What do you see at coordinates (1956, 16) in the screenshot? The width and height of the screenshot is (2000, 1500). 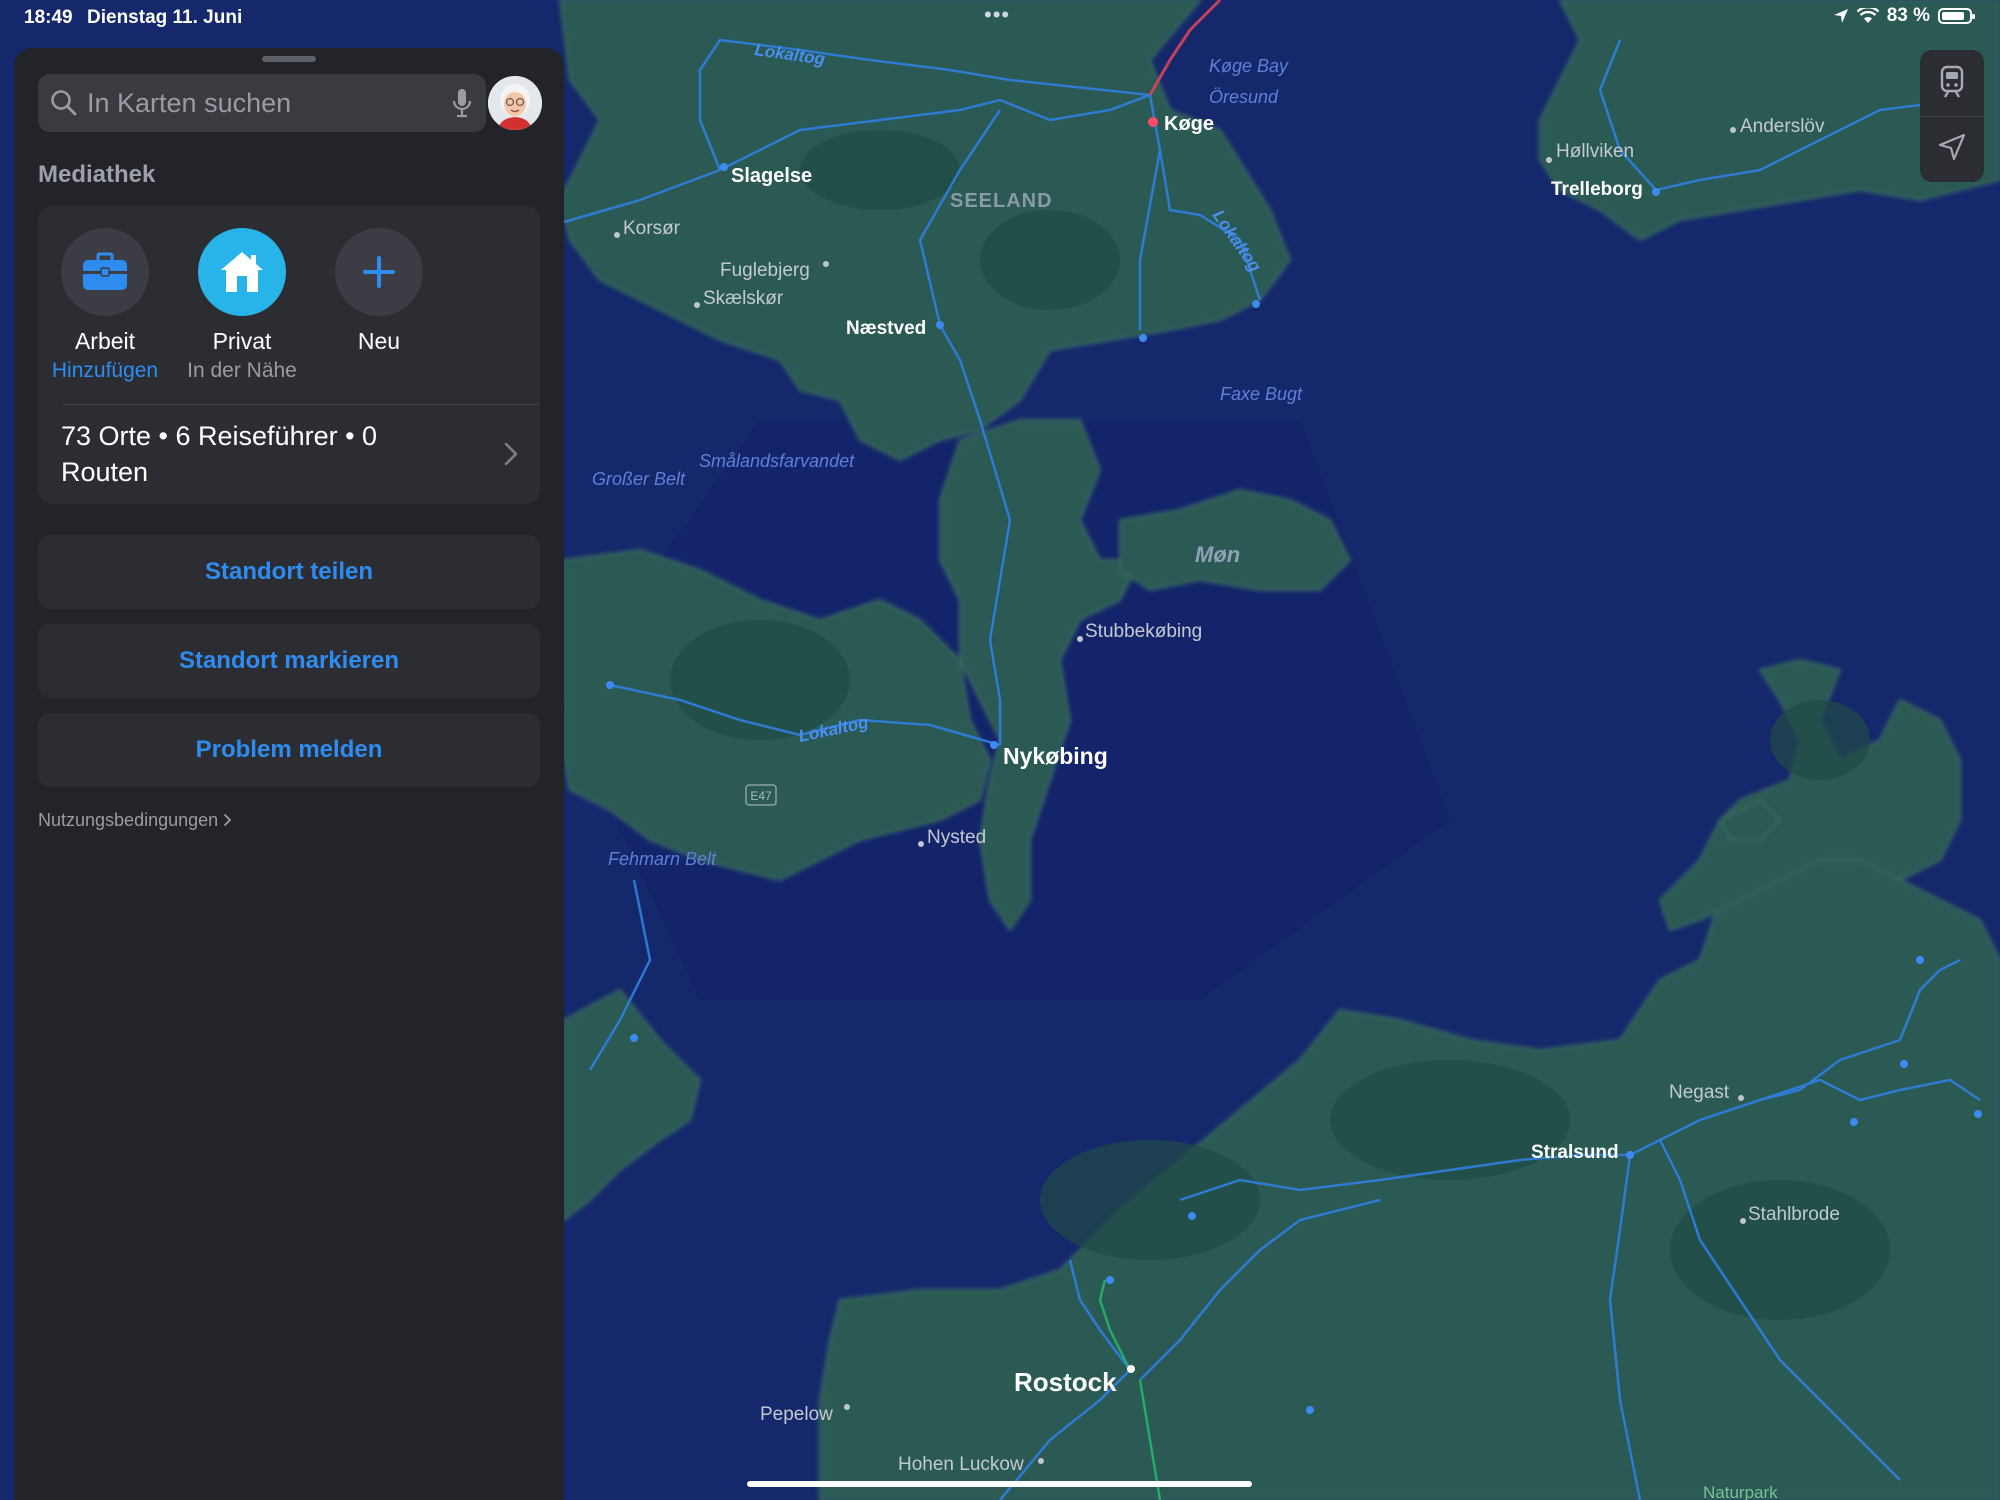 I see `battery-icon` at bounding box center [1956, 16].